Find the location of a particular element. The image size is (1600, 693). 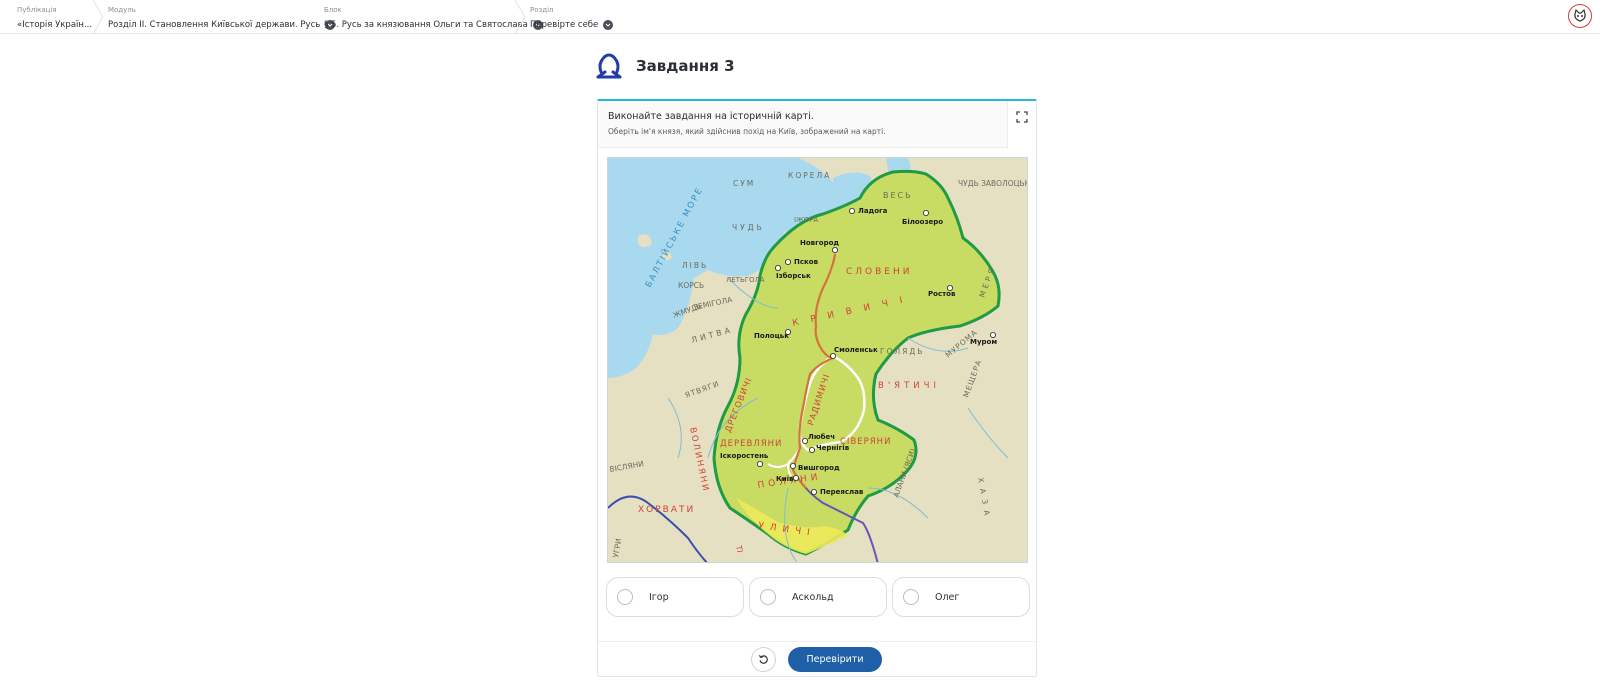

map-label: СЛОВЕНИ is located at coordinates (879, 272).